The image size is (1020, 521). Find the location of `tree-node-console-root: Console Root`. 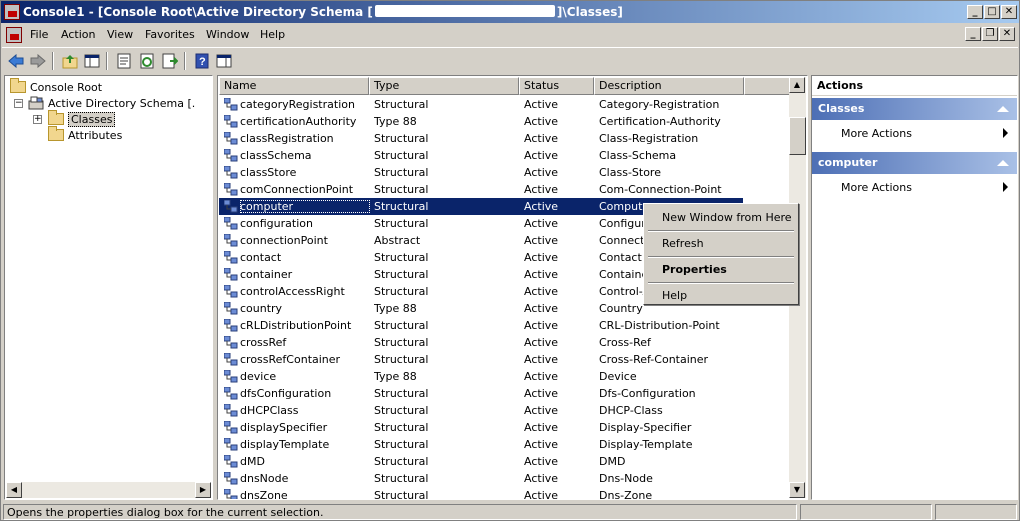

tree-node-console-root: Console Root is located at coordinates (56, 86).